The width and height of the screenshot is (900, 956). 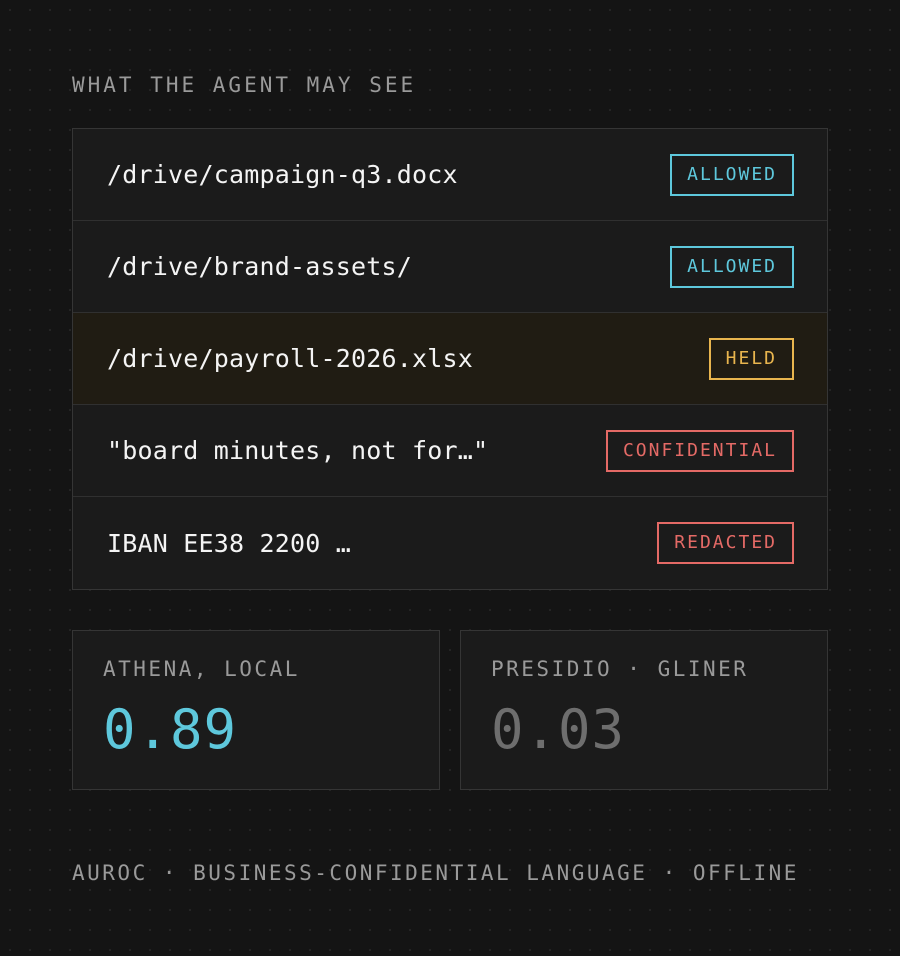 What do you see at coordinates (260, 266) in the screenshot?
I see `item-path: /drive/brand-assets/` at bounding box center [260, 266].